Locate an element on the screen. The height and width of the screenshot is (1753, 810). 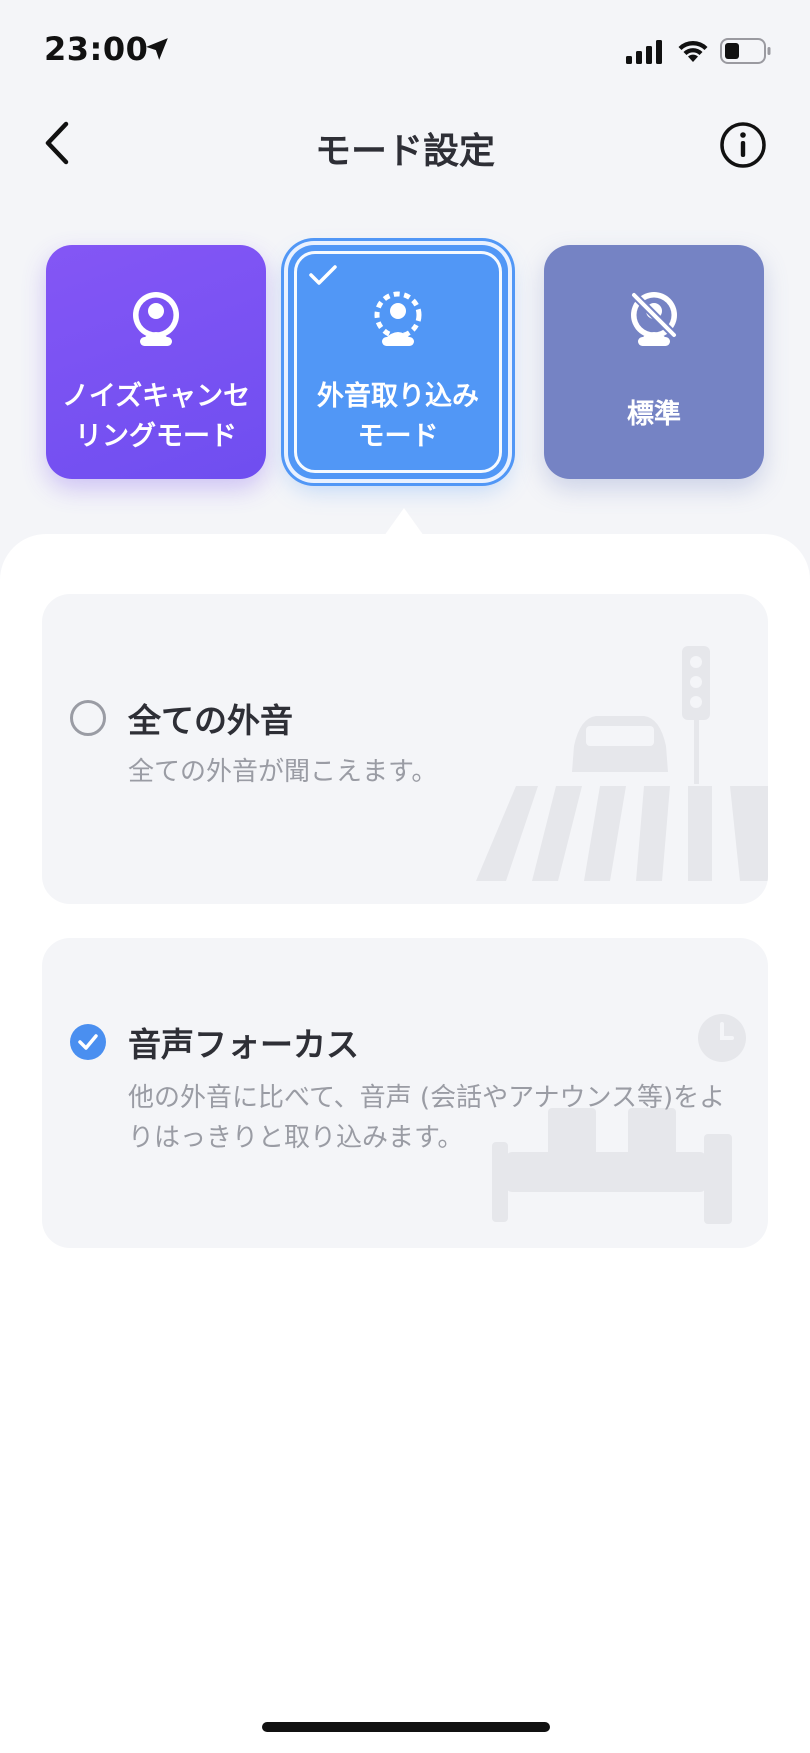
mode-selector: ノイズキャンセ リングモード 外音取り込み モード 標準 is located at coordinates (405, 362).